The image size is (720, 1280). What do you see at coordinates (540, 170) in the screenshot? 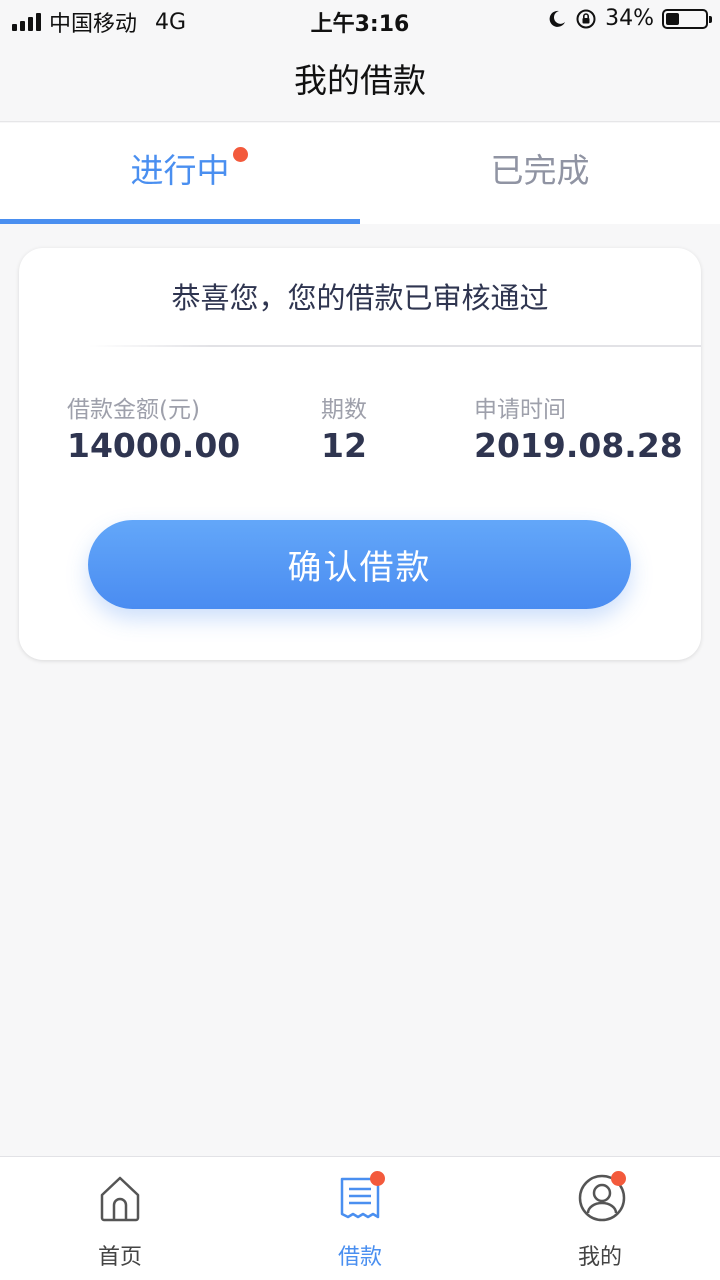
I see `tab-completed-label: 已完成` at bounding box center [540, 170].